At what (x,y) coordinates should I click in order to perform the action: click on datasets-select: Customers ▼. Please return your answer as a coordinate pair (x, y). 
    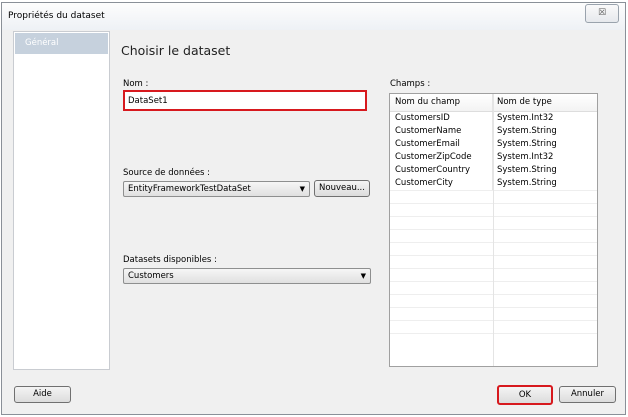
    Looking at the image, I should click on (247, 276).